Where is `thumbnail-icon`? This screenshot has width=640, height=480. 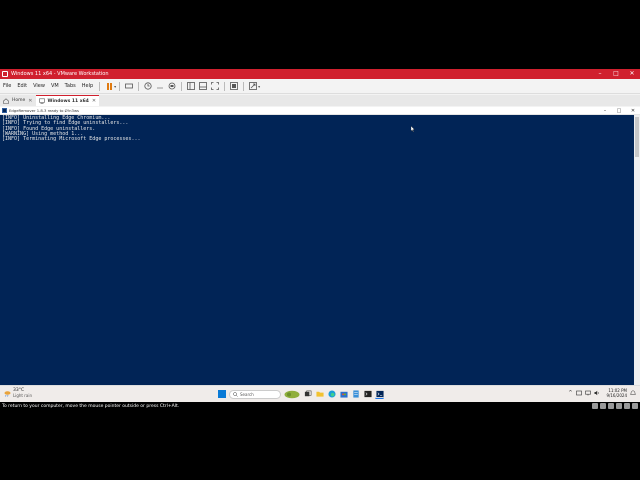
thumbnail-icon is located at coordinates (203, 86).